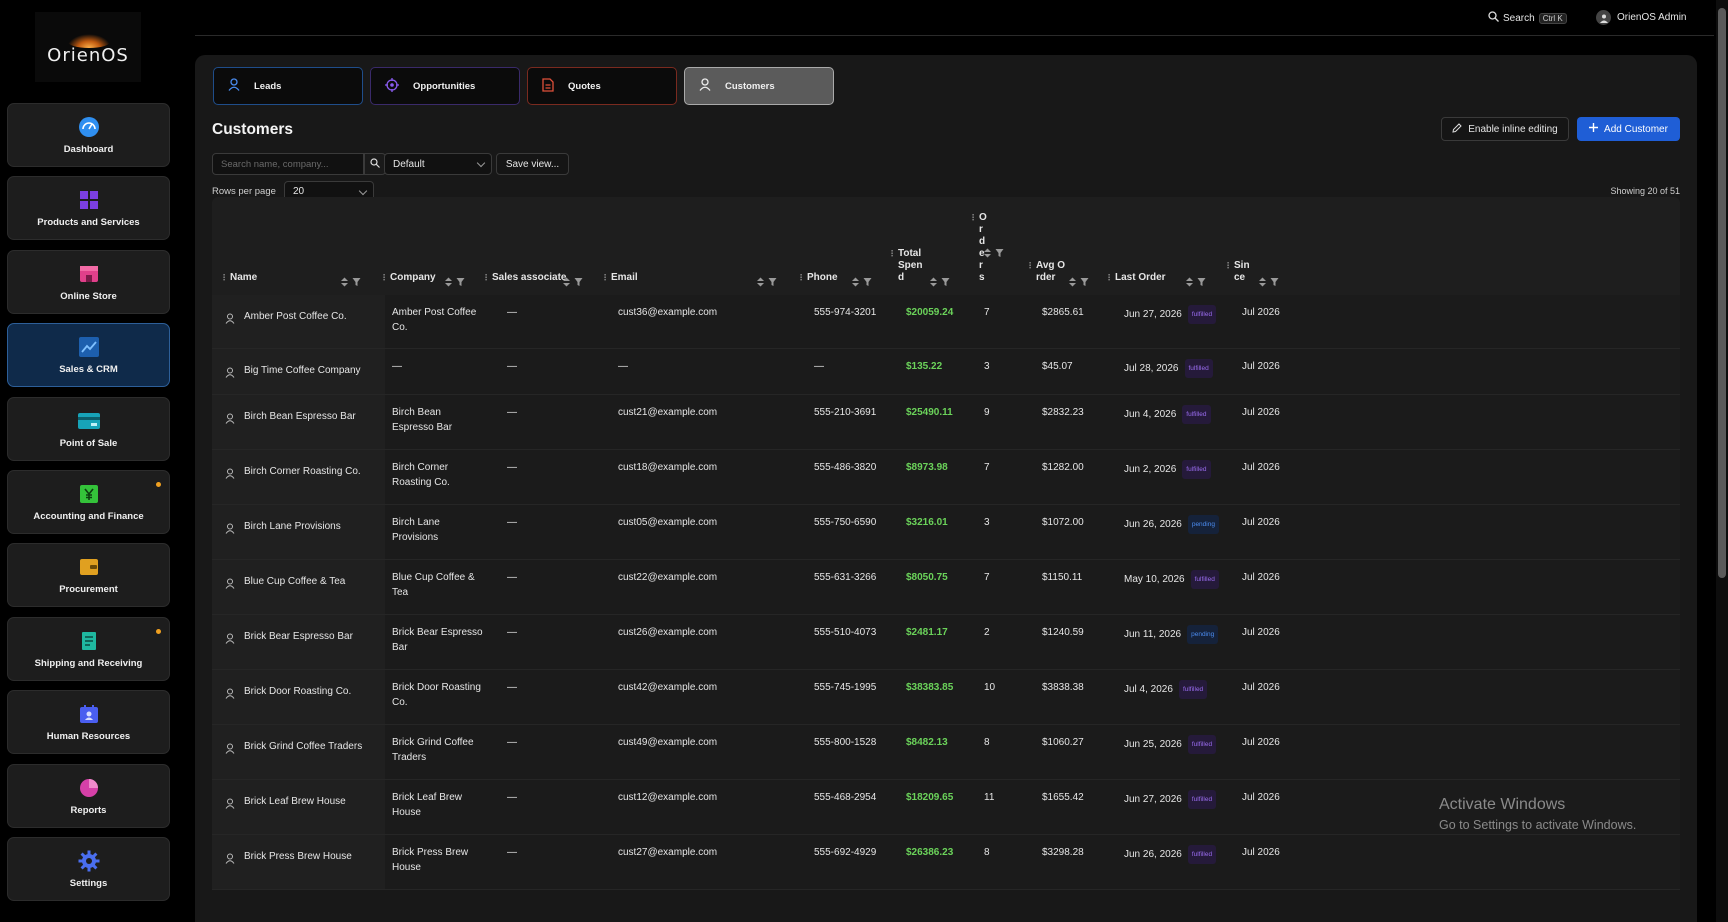 This screenshot has height=922, width=1728. What do you see at coordinates (524, 278) in the screenshot?
I see `column-header-sales-associate: ⋮ Sales associate` at bounding box center [524, 278].